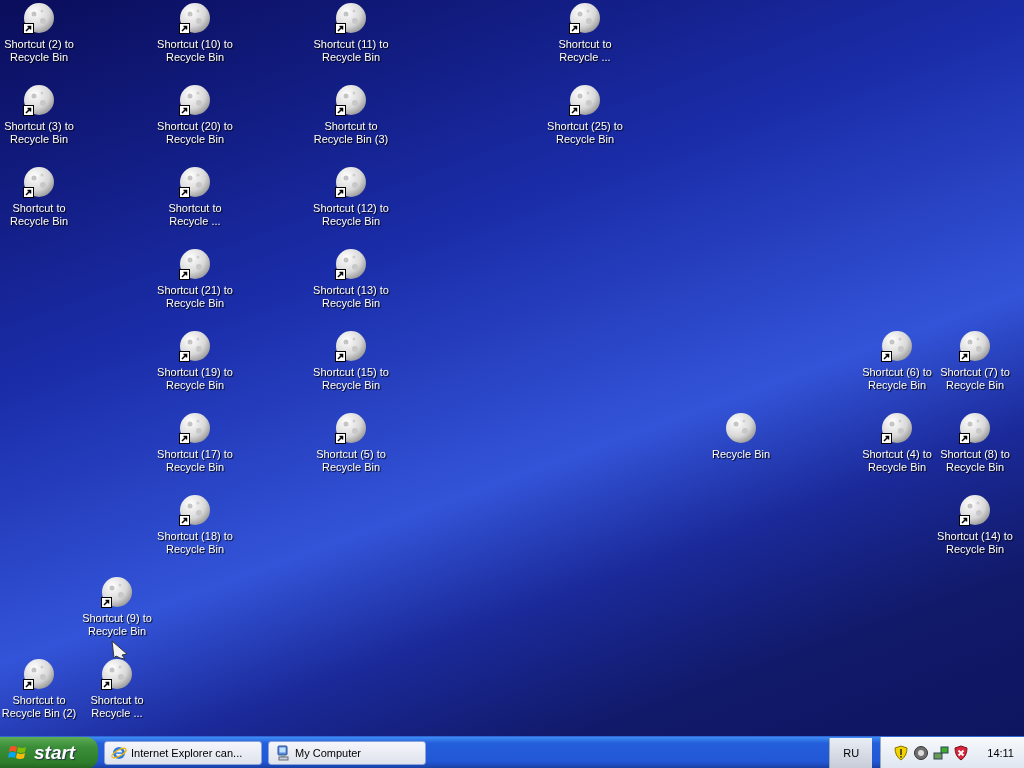 The width and height of the screenshot is (1024, 768). What do you see at coordinates (585, 133) in the screenshot?
I see `icon-label: Shortcut (25) to Recycle Bin` at bounding box center [585, 133].